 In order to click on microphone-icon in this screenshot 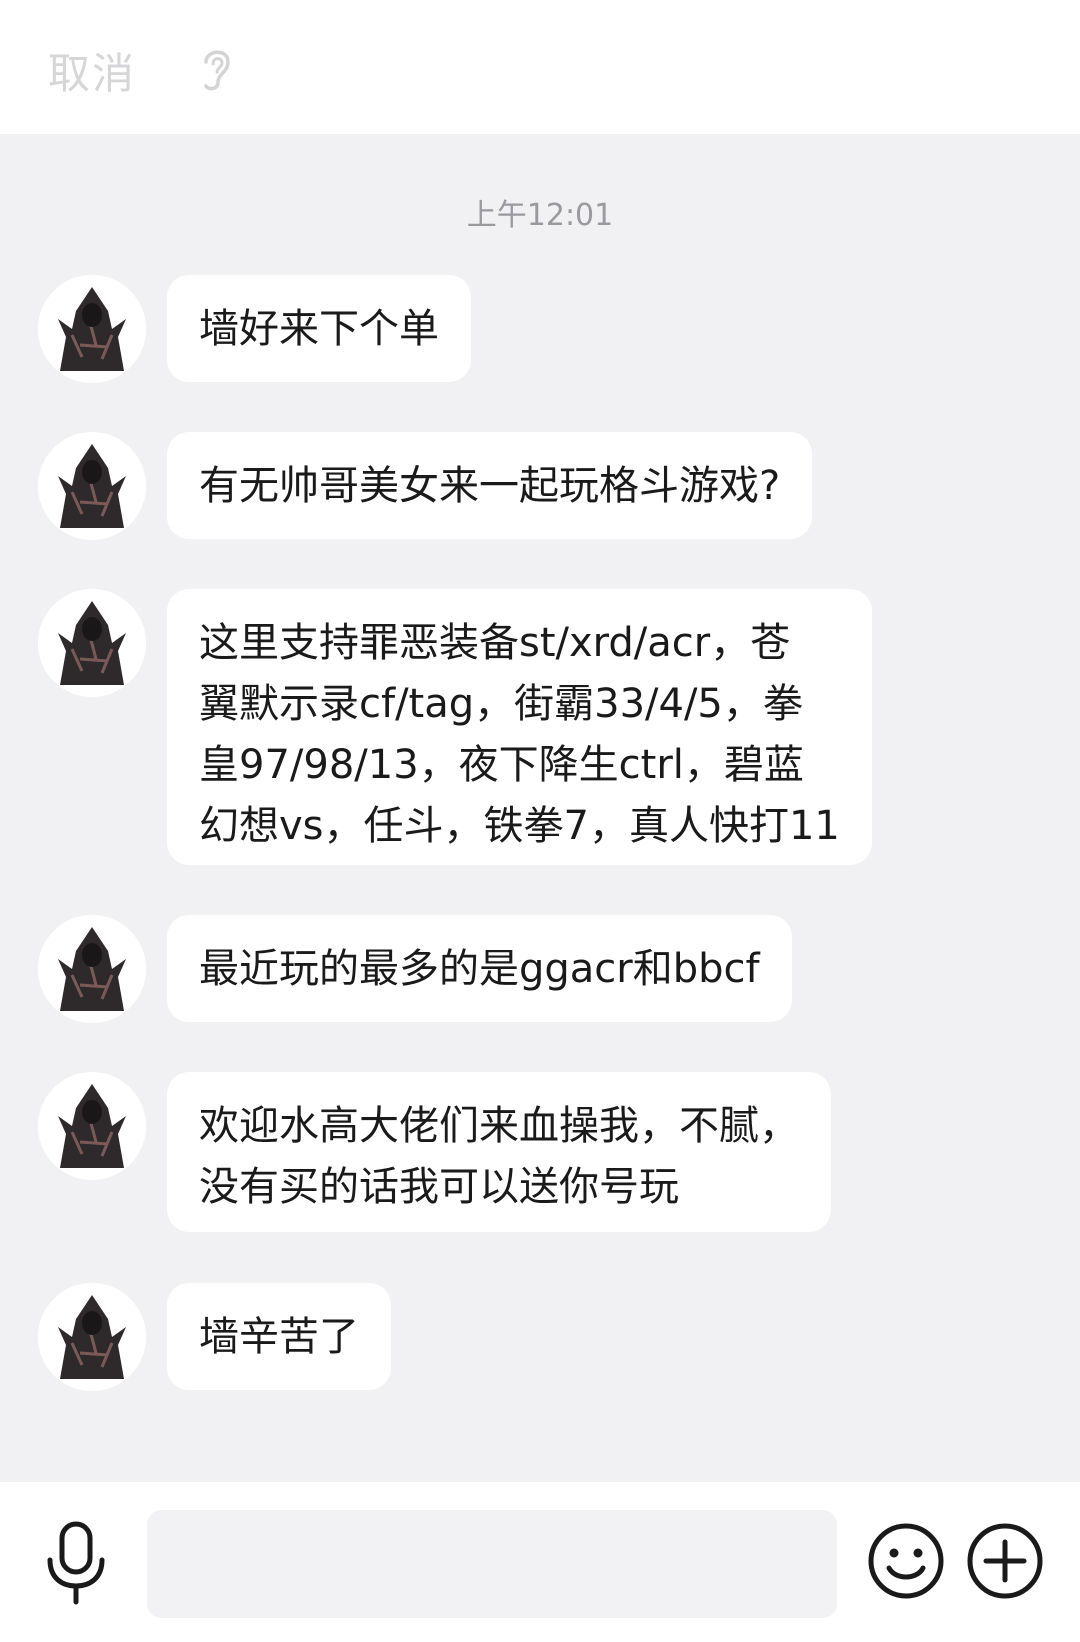, I will do `click(76, 1563)`.